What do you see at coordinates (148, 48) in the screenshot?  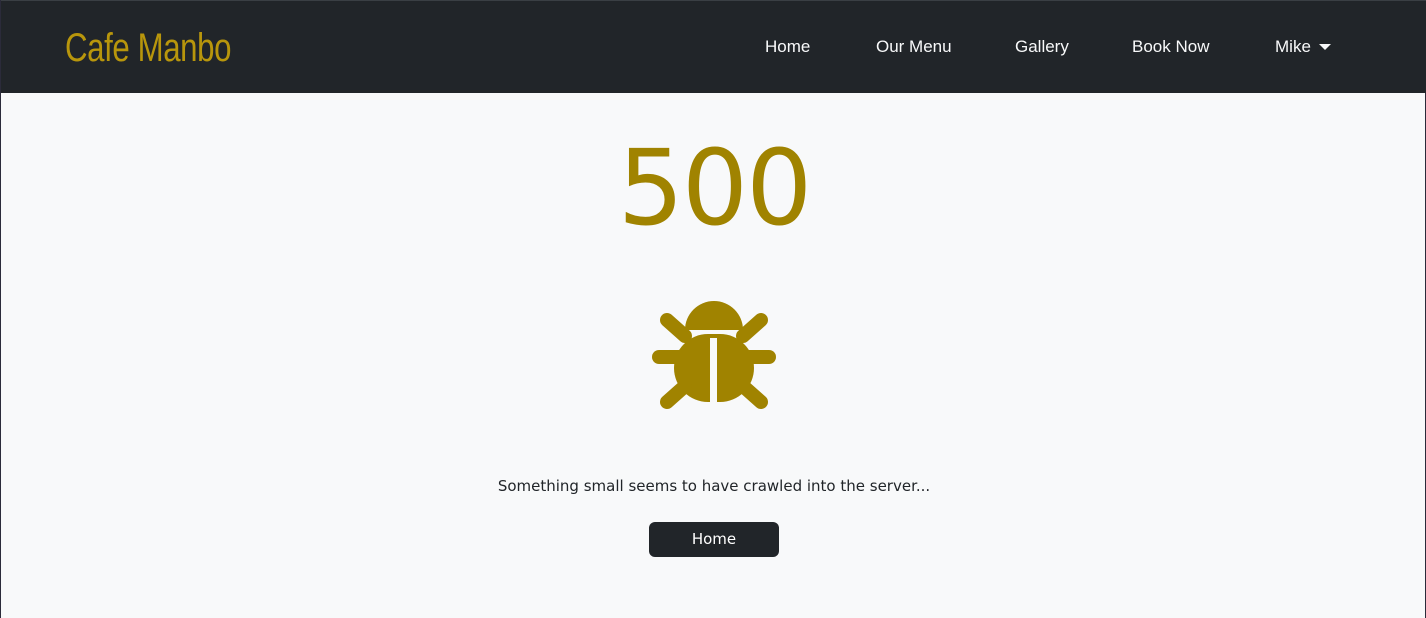 I see `brand-logo: Cafe Manbo` at bounding box center [148, 48].